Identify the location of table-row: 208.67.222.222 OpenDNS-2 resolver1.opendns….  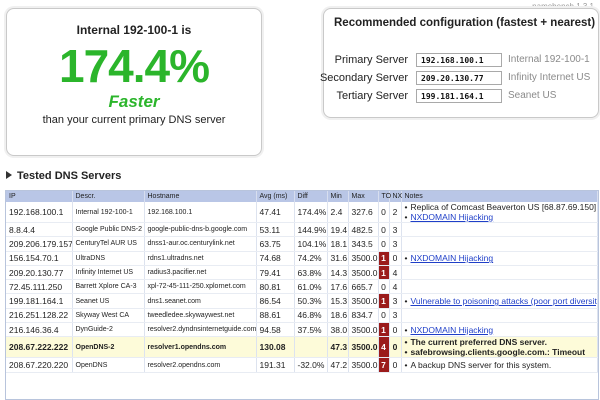
(302, 347).